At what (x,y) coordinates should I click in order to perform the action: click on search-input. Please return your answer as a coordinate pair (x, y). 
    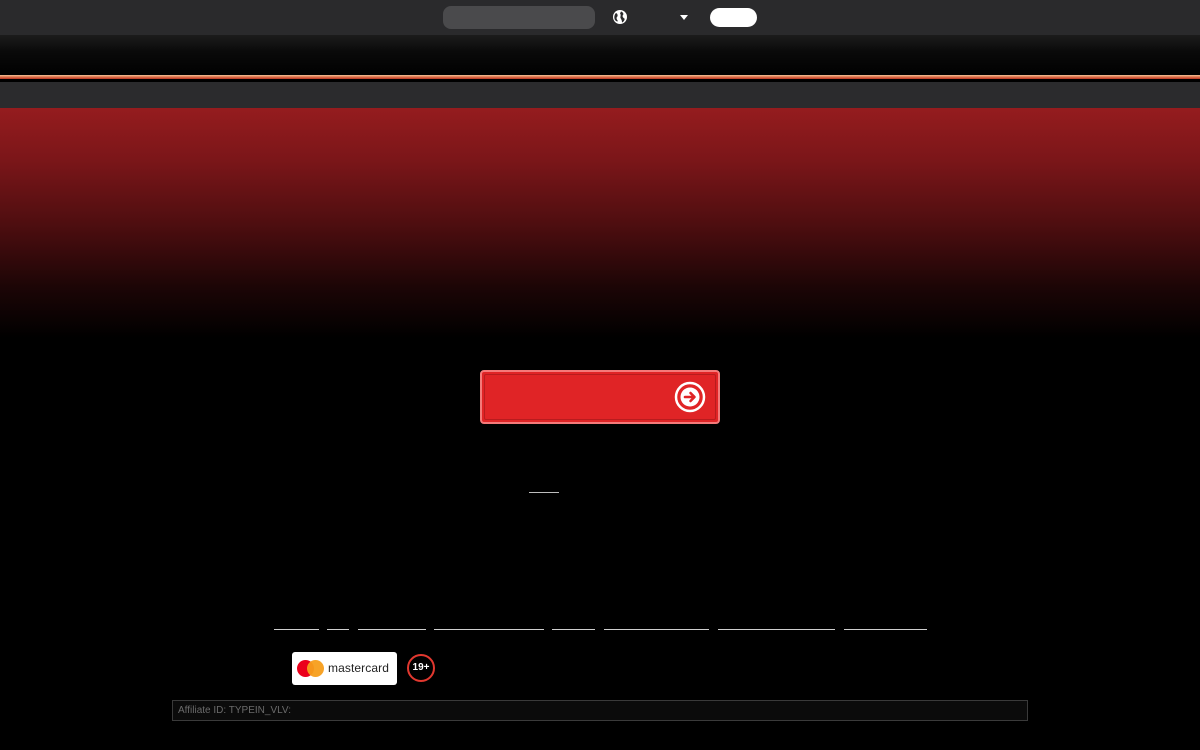
    Looking at the image, I should click on (519, 17).